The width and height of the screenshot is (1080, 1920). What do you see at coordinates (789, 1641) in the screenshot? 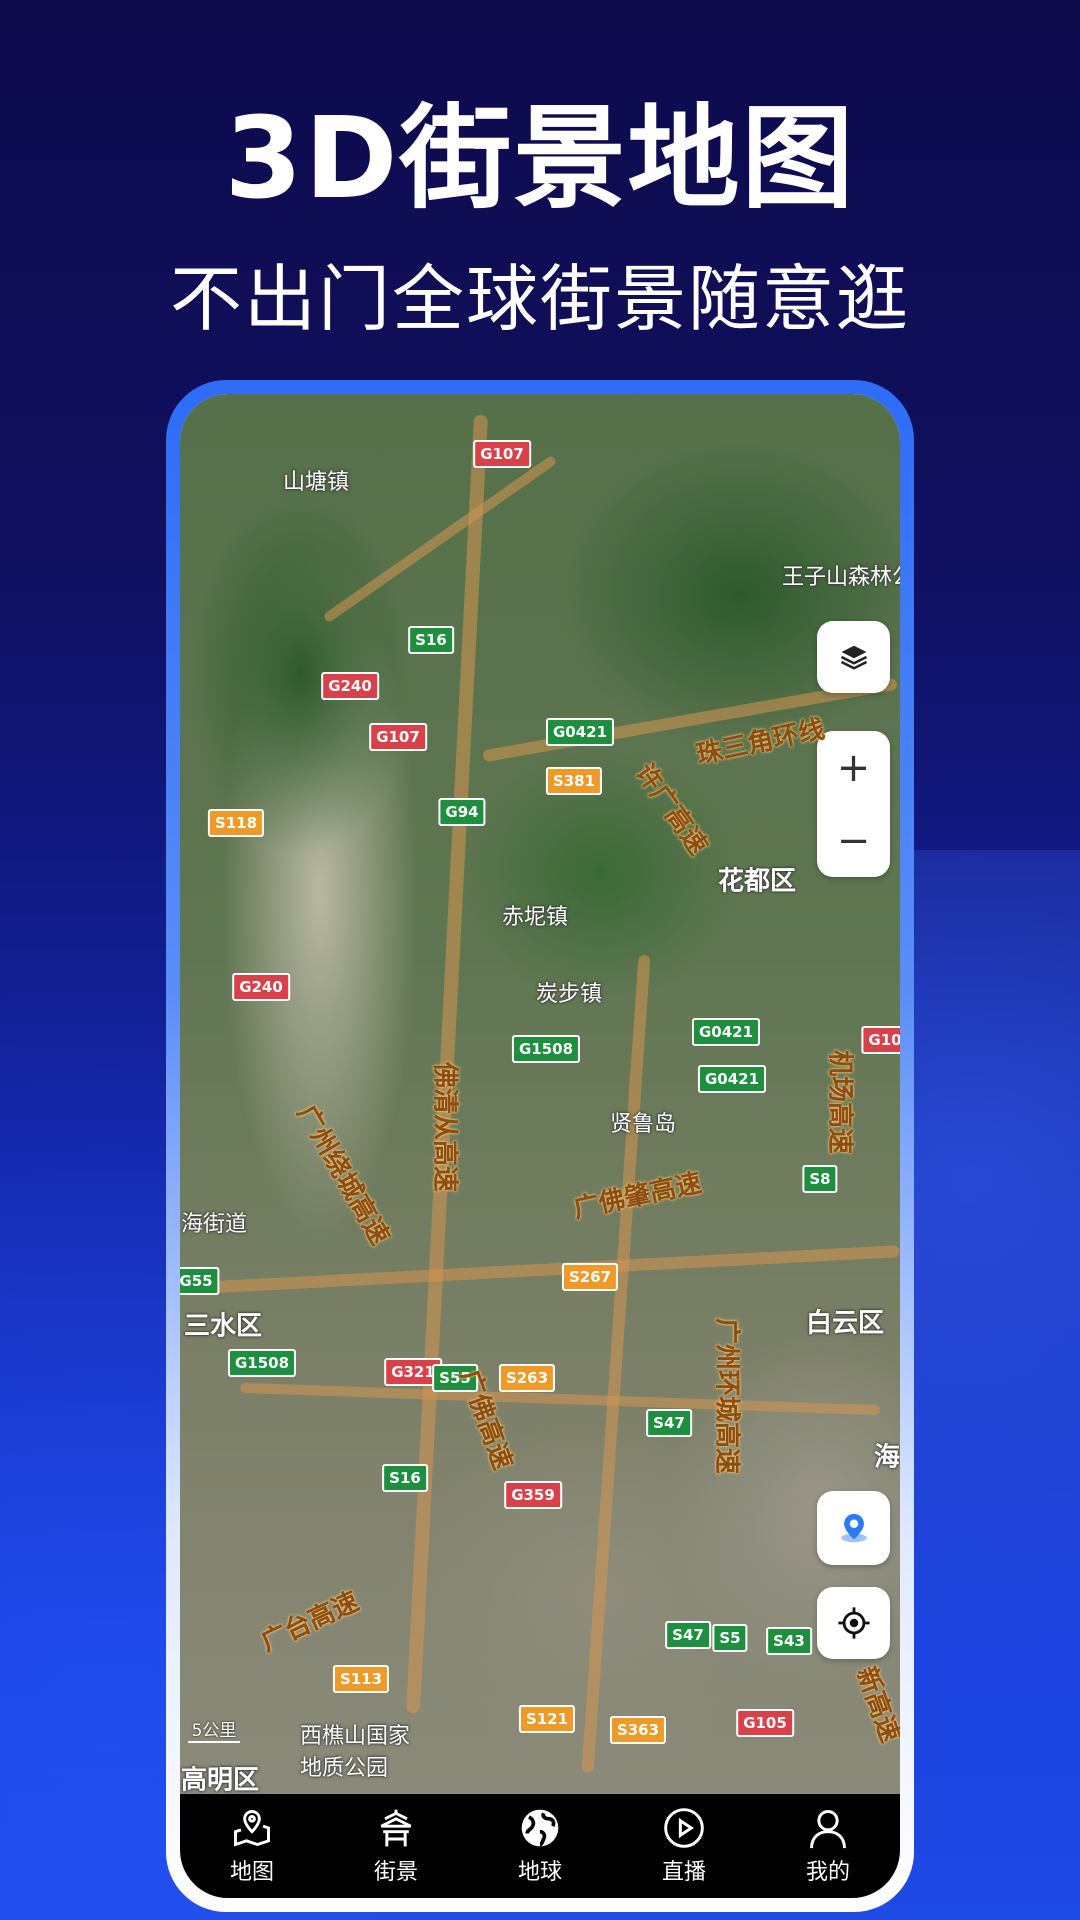
I see `road-shield: S43` at bounding box center [789, 1641].